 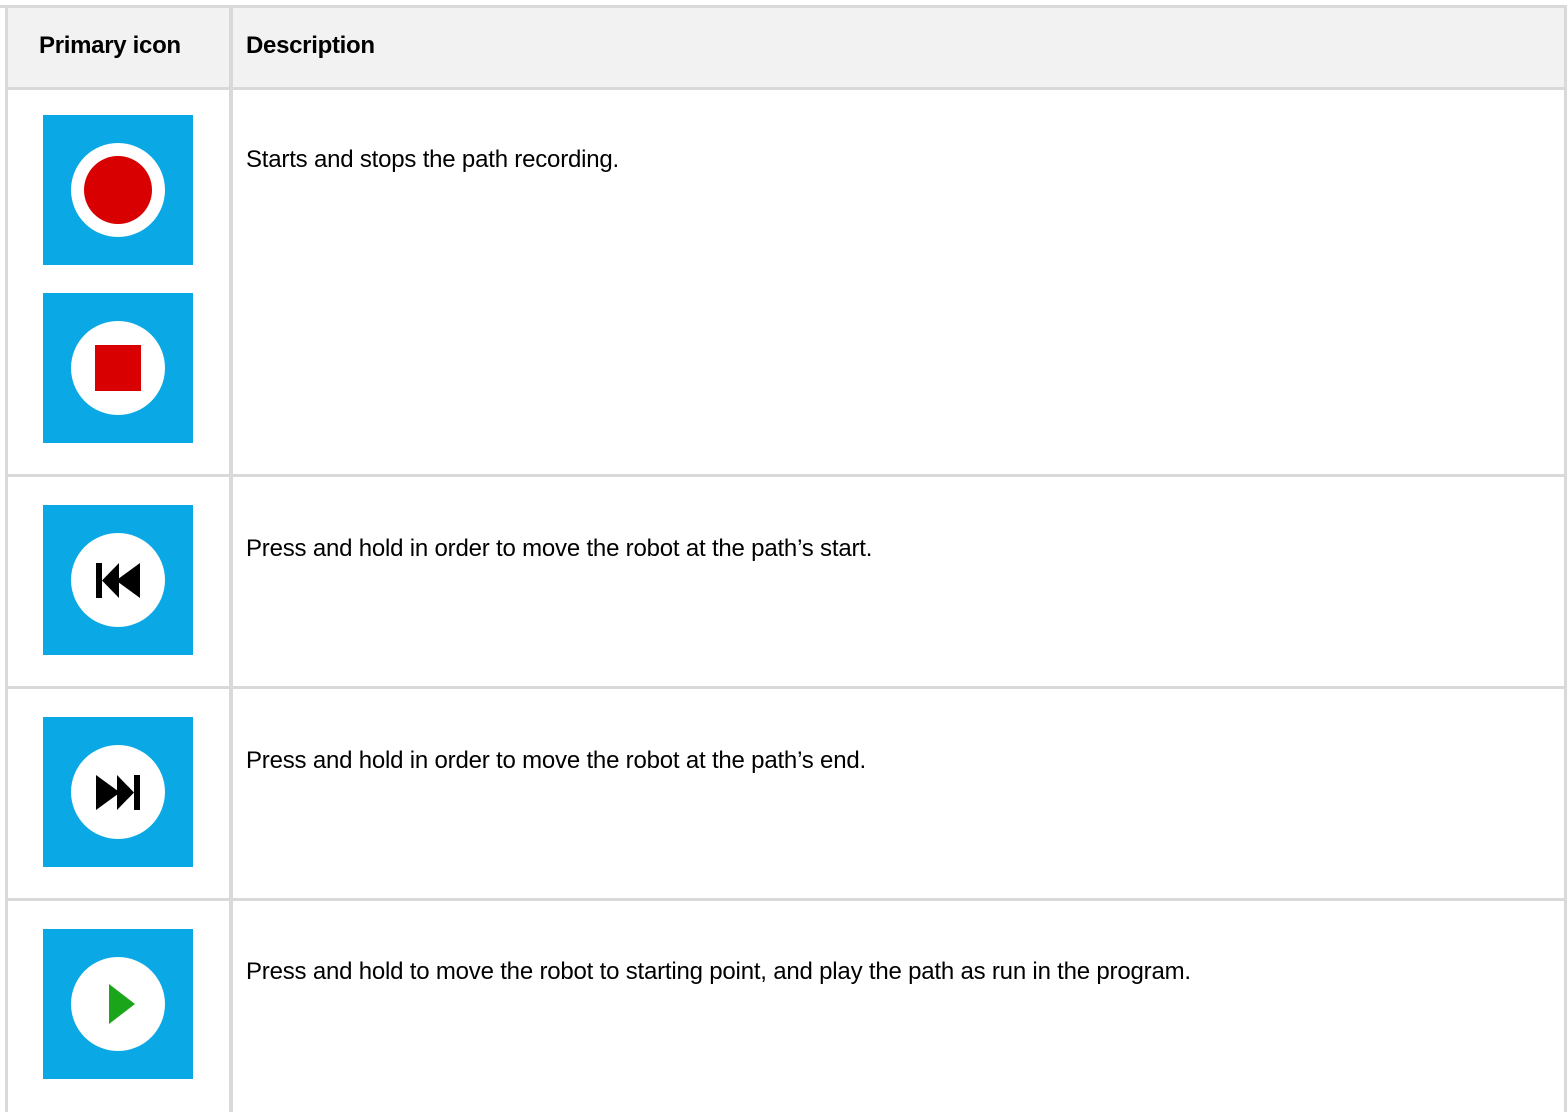 I want to click on header-description: Description, so click(x=310, y=45).